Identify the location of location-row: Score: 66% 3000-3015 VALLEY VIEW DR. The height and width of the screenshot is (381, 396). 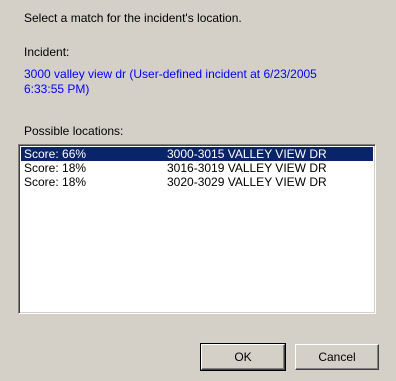
(197, 154).